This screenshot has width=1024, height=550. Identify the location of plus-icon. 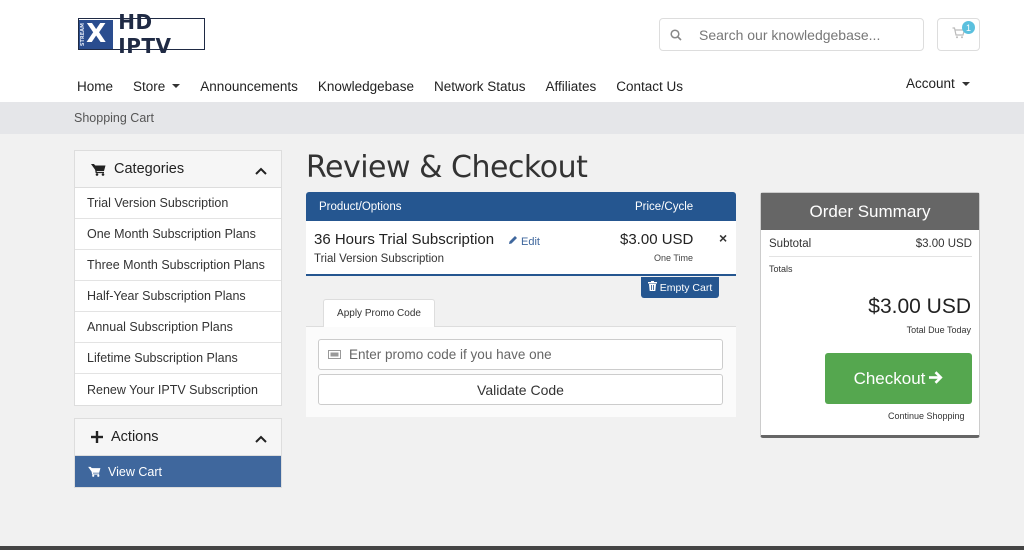
(97, 437).